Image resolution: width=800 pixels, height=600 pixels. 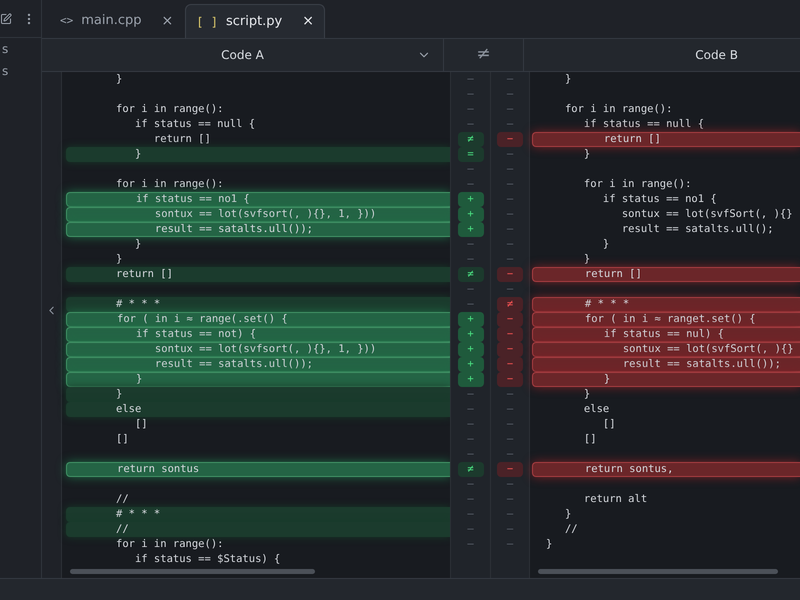 I want to click on editor-tab: [ ] script.py ×, so click(x=255, y=21).